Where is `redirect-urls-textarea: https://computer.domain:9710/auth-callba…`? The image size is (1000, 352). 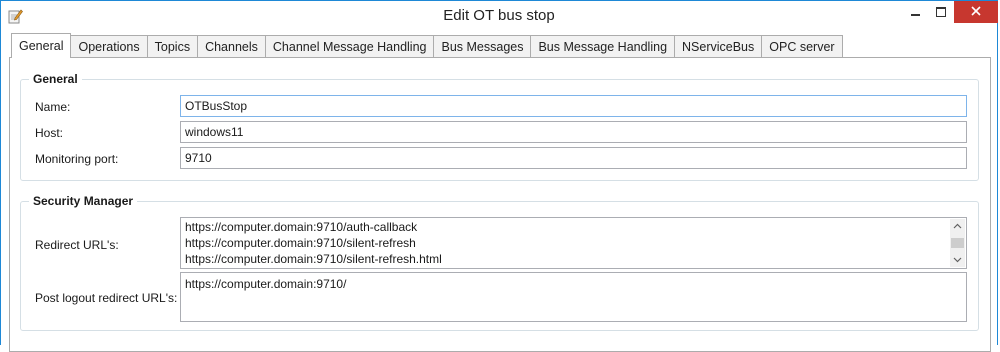
redirect-urls-textarea: https://computer.domain:9710/auth-callba… is located at coordinates (573, 243).